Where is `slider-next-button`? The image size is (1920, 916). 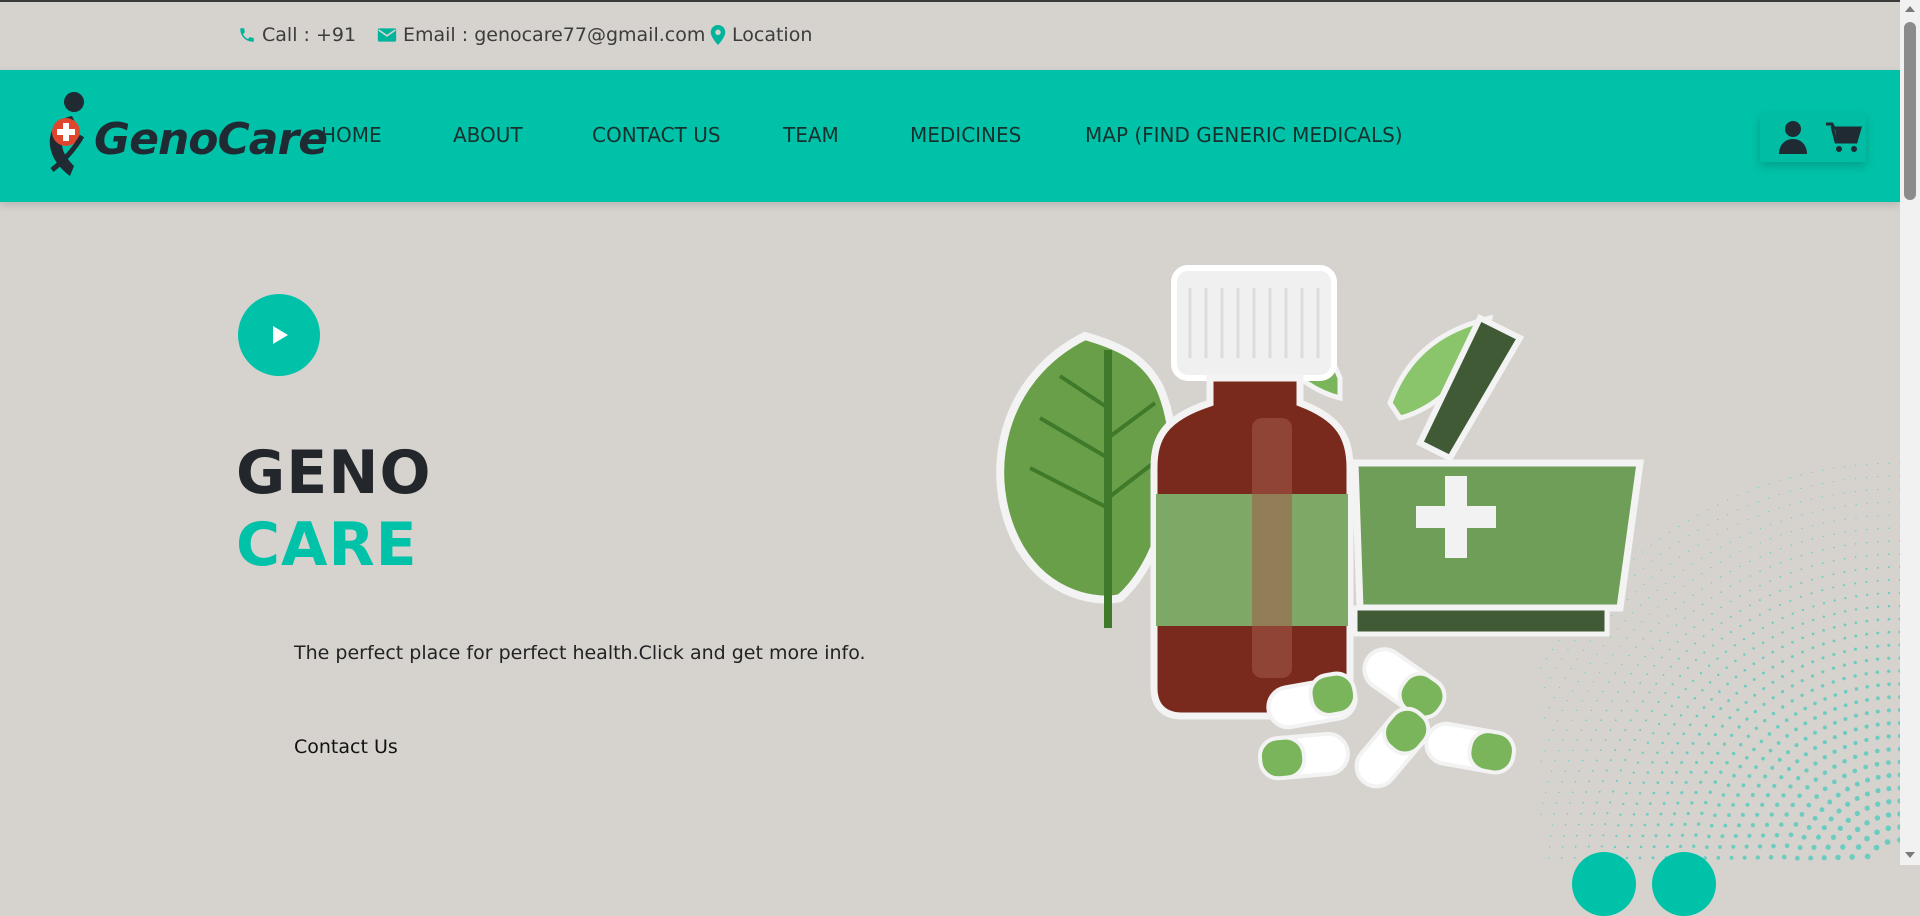
slider-next-button is located at coordinates (1684, 884).